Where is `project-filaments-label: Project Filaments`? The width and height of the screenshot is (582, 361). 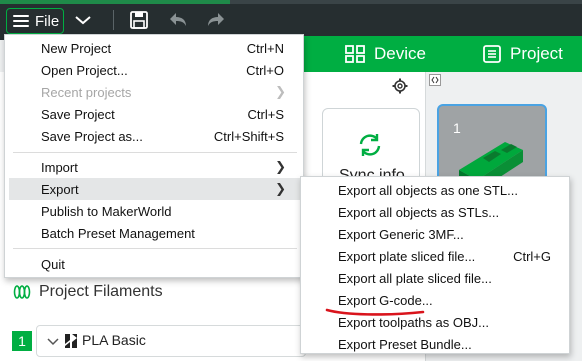
project-filaments-label: Project Filaments is located at coordinates (101, 291).